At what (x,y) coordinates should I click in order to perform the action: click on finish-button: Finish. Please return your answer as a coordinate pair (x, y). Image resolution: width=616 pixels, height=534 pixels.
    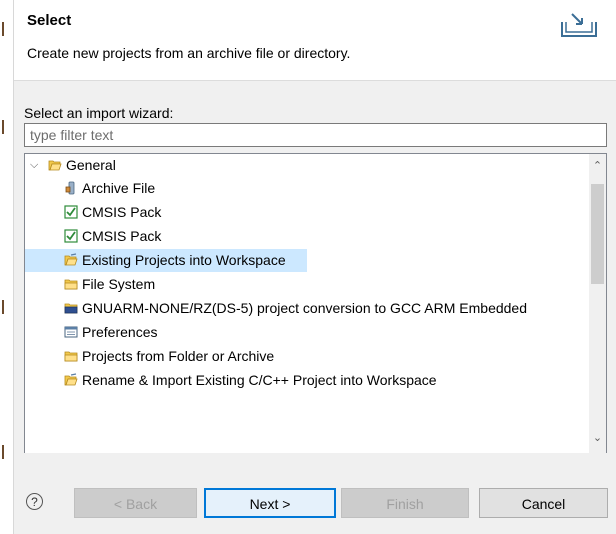
    Looking at the image, I should click on (405, 503).